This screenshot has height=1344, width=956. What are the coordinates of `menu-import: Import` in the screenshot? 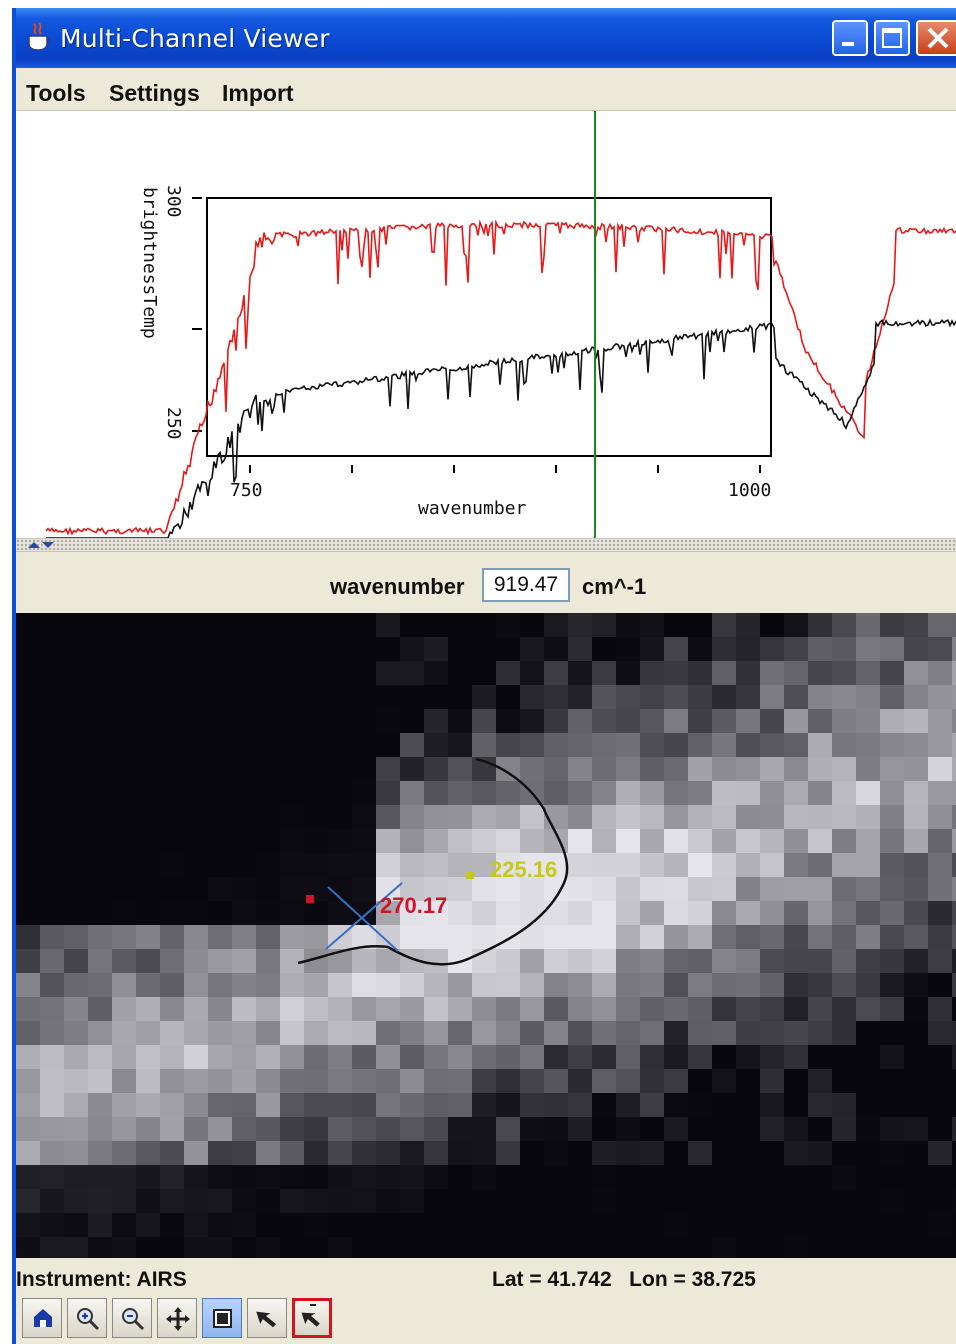 It's located at (258, 93).